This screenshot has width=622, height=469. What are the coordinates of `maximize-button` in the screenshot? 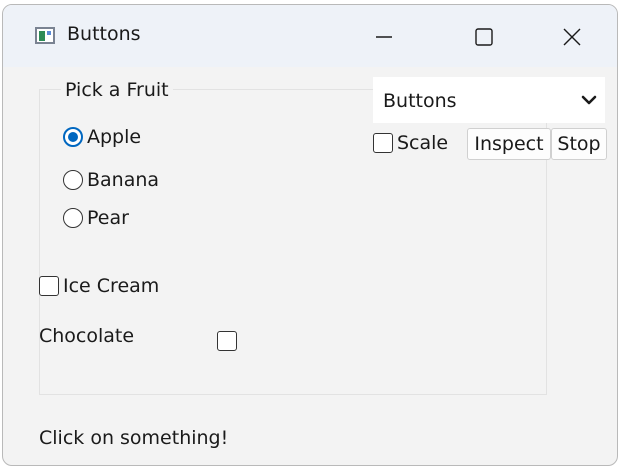 It's located at (484, 37).